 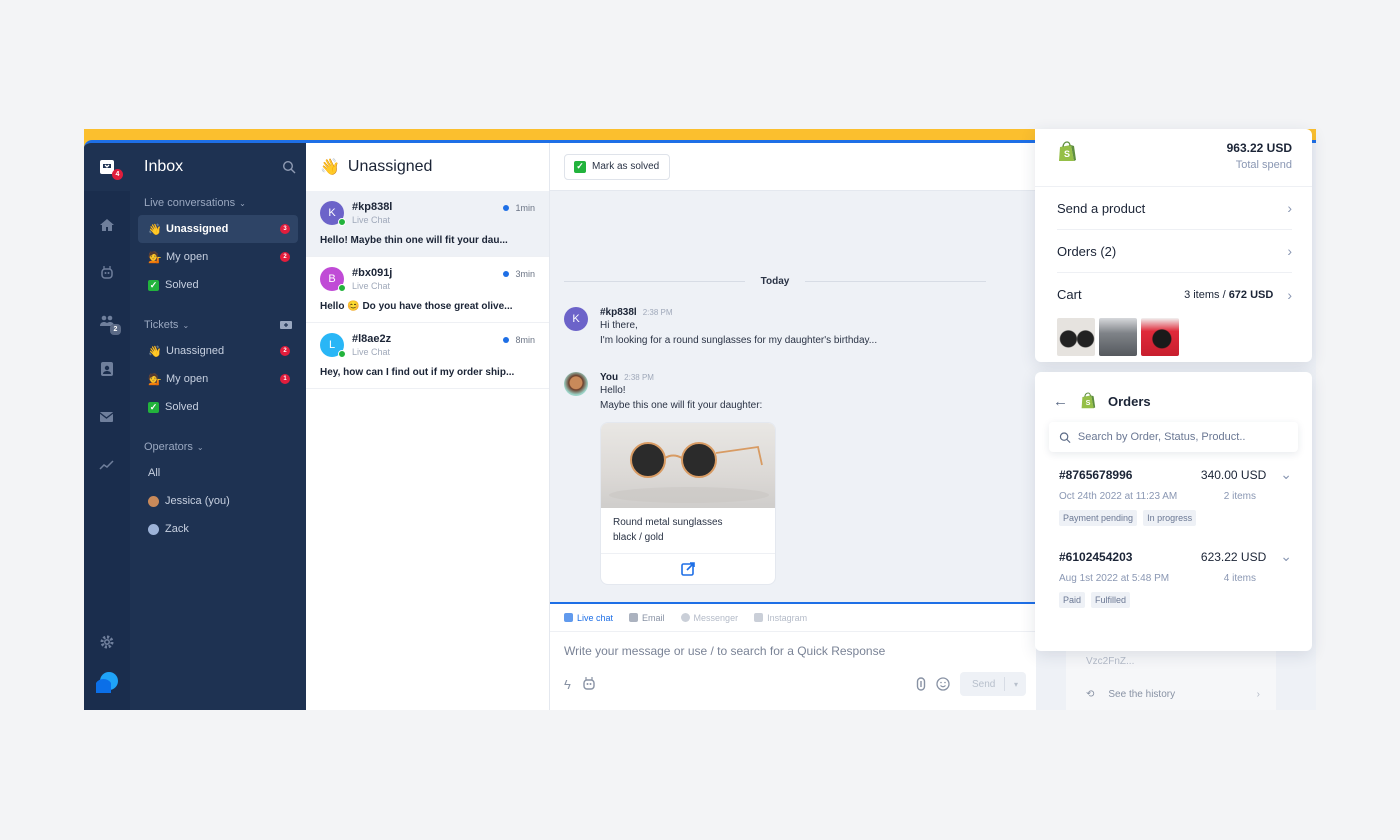 I want to click on search-icon, so click(x=289, y=167).